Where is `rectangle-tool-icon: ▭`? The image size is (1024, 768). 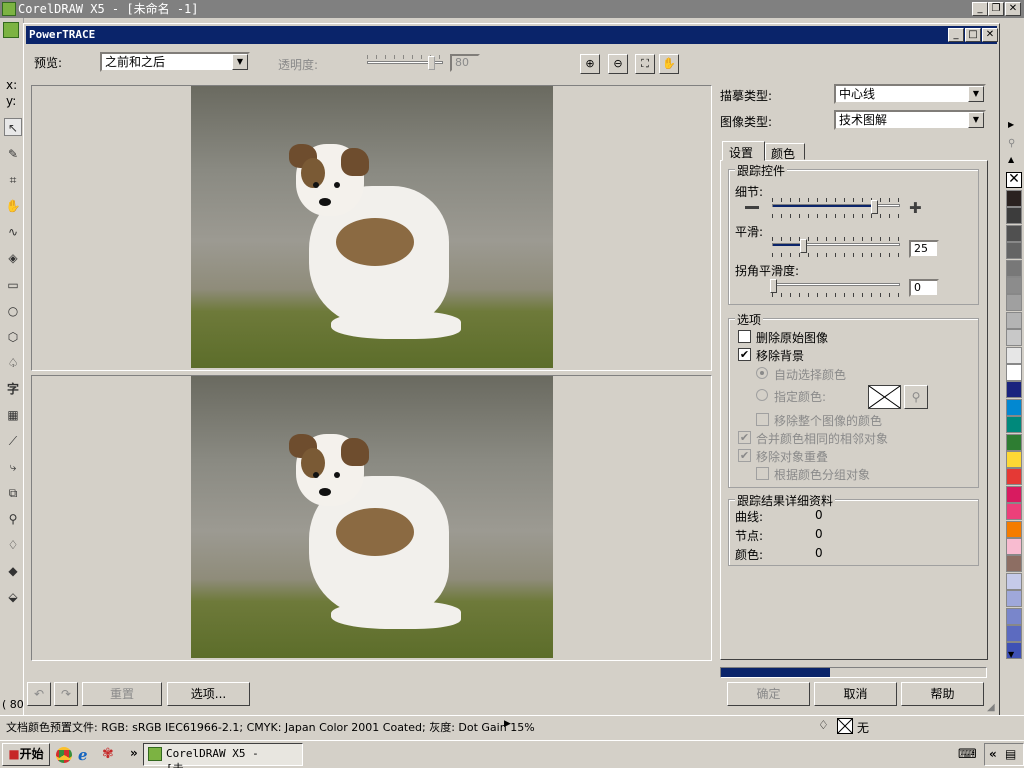
rectangle-tool-icon: ▭ is located at coordinates (13, 285).